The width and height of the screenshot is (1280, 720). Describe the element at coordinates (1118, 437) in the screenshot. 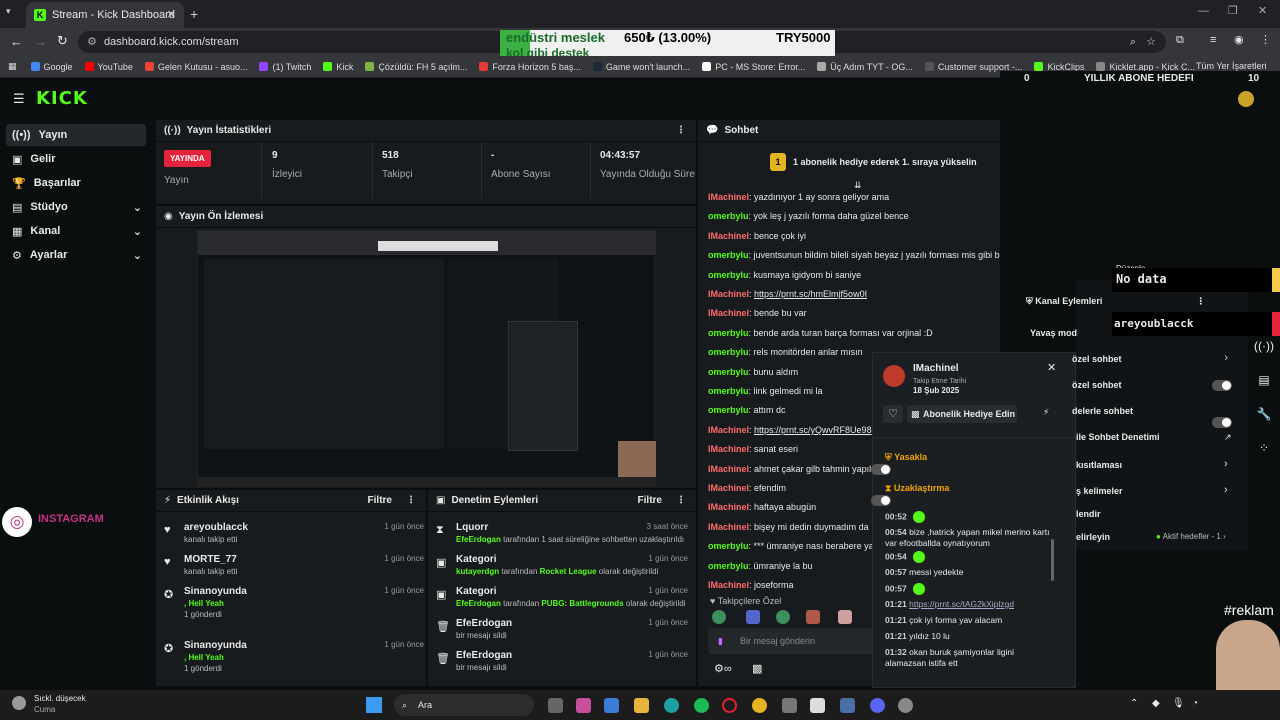

I see `channel-action-row: ile Sohbet Denetimi` at that location.